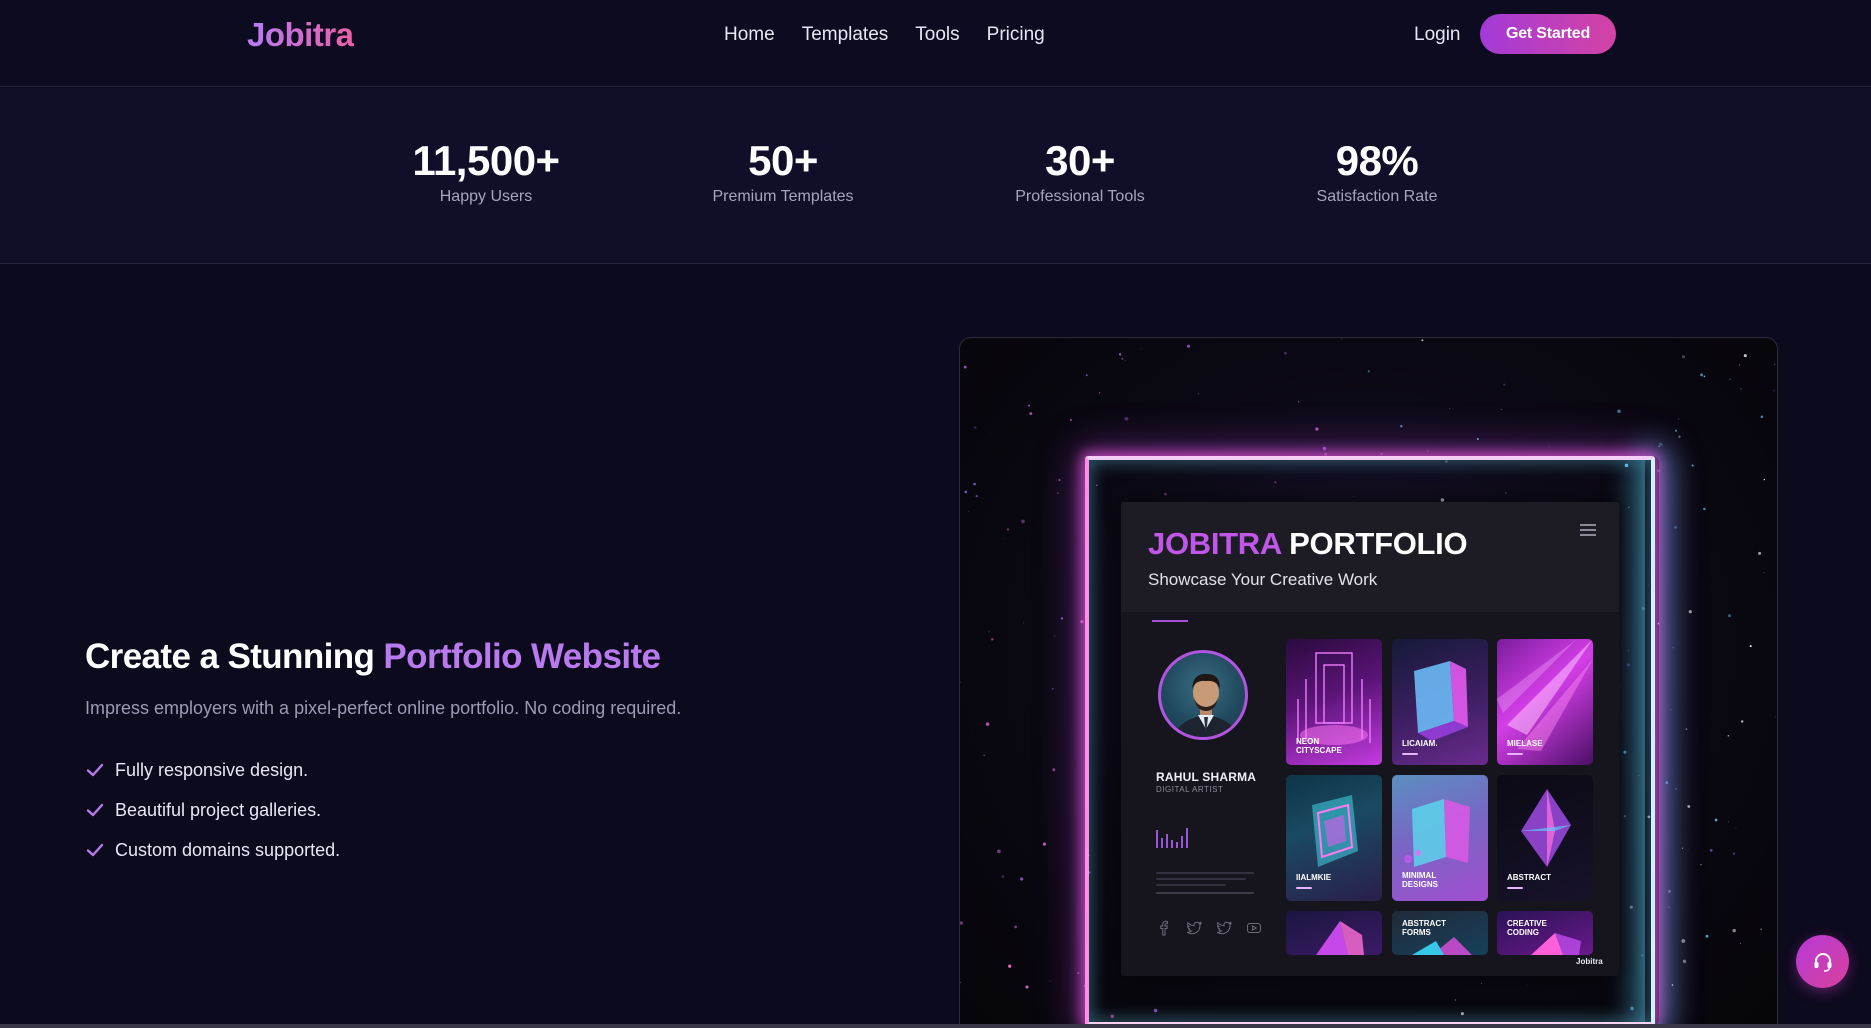  I want to click on login-link: Login, so click(1437, 35).